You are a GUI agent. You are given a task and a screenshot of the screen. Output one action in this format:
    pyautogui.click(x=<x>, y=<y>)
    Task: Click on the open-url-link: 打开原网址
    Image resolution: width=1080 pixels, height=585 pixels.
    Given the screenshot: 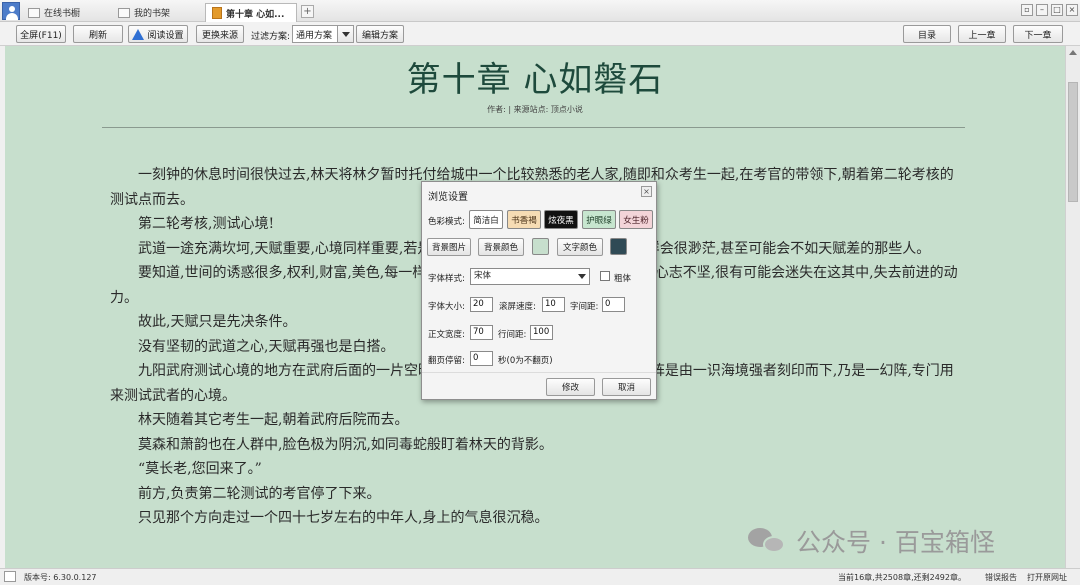 What is the action you would take?
    pyautogui.click(x=1047, y=577)
    